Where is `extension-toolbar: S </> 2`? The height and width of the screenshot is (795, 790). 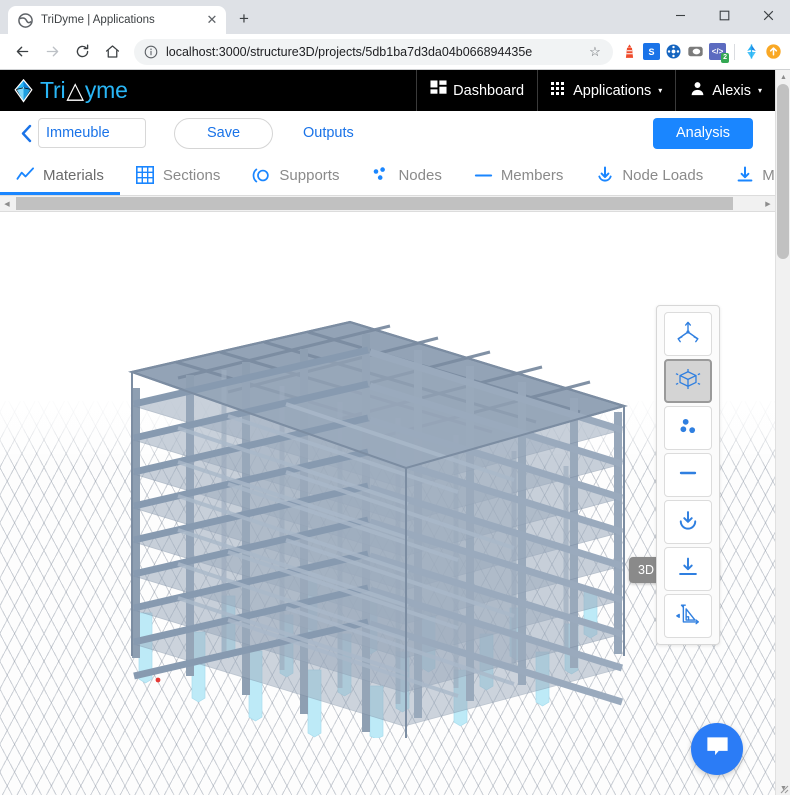
extension-toolbar: S </> 2 is located at coordinates (701, 53).